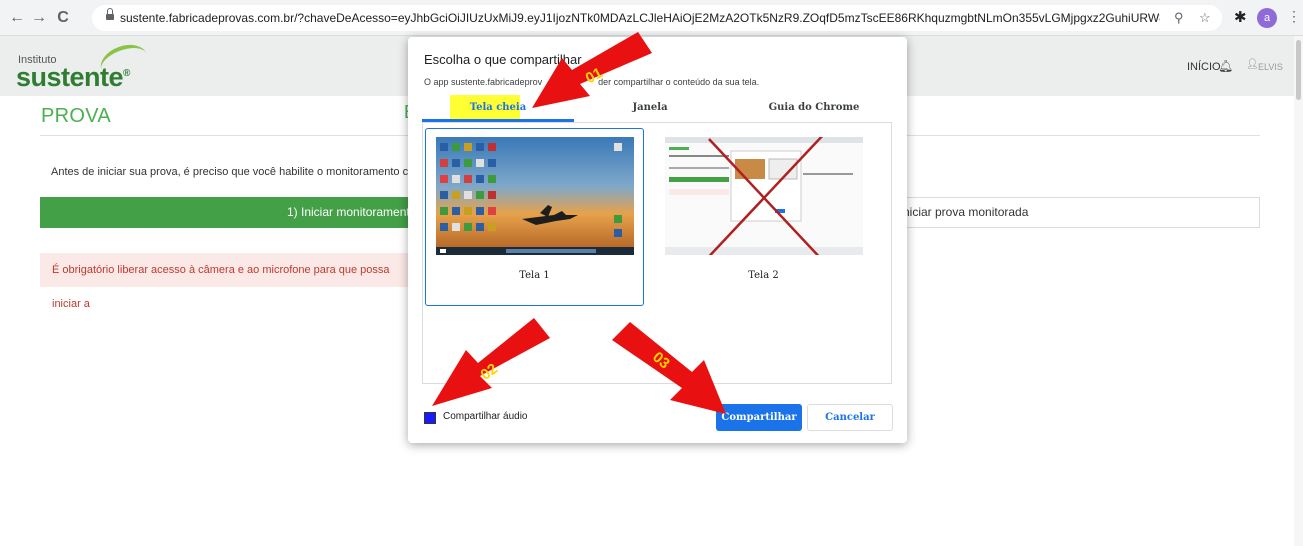  What do you see at coordinates (814, 108) in the screenshot?
I see `tab-chrome-tab: Guia do Chrome` at bounding box center [814, 108].